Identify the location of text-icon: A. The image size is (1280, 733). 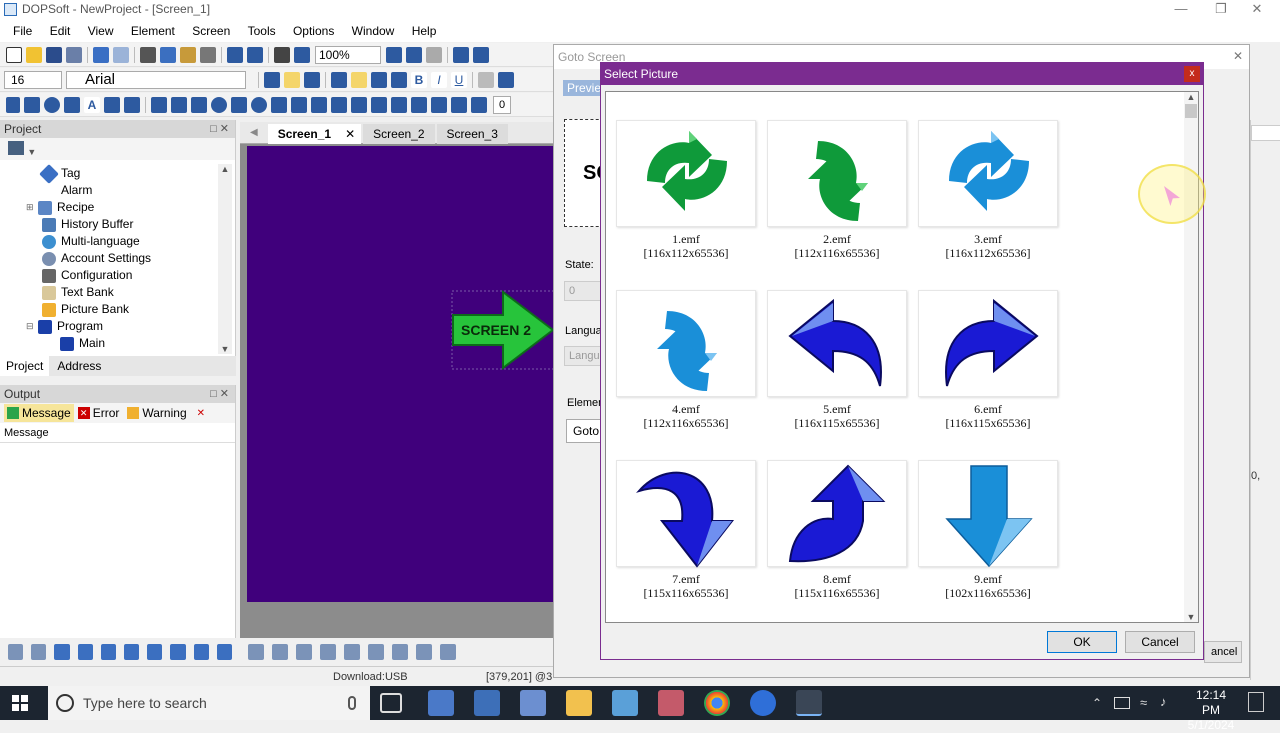
(92, 104).